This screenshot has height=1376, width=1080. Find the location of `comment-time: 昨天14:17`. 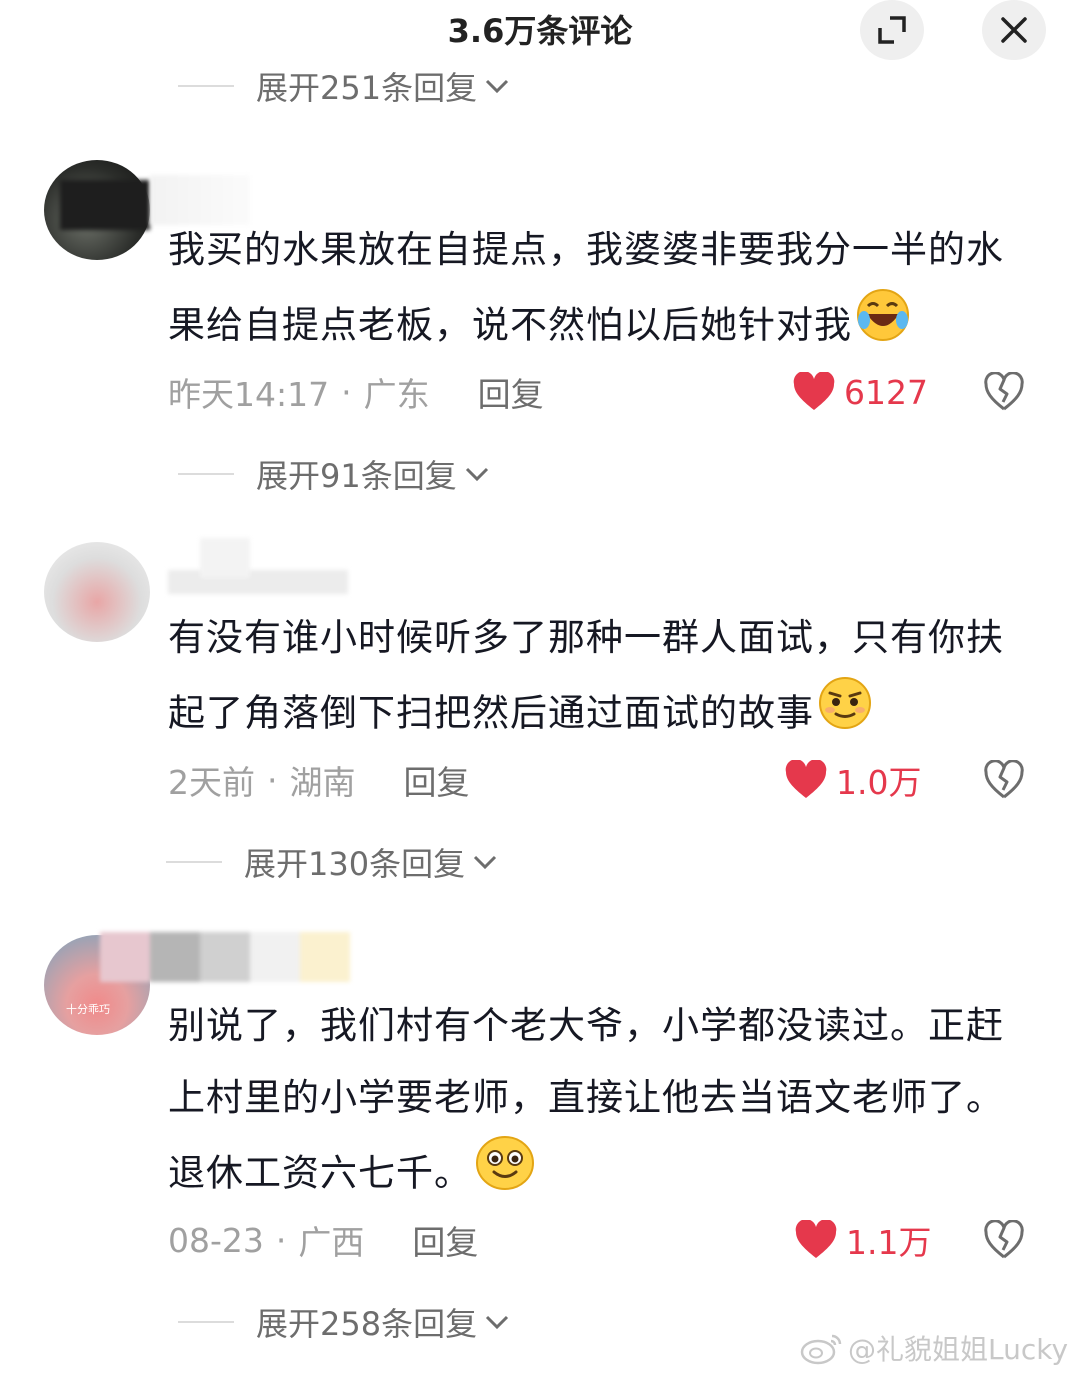

comment-time: 昨天14:17 is located at coordinates (249, 394).